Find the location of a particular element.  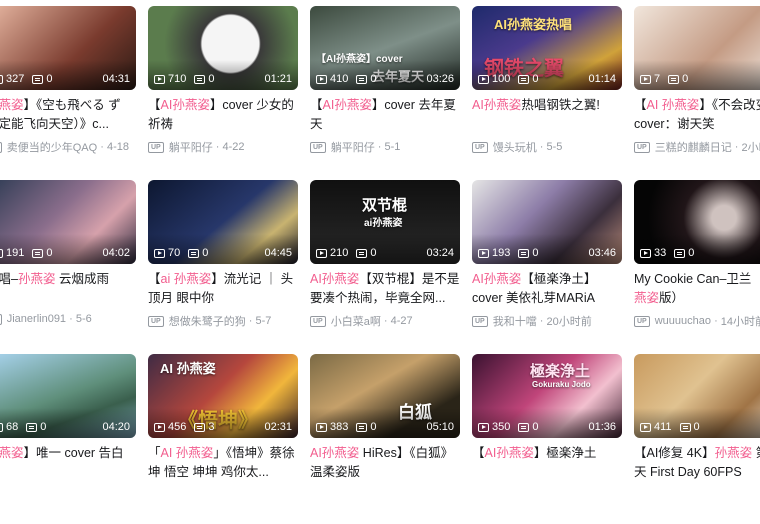

video-title: 【ai 孙燕姿】流光记 ｜ 头顶月 眼中你 is located at coordinates (223, 289).